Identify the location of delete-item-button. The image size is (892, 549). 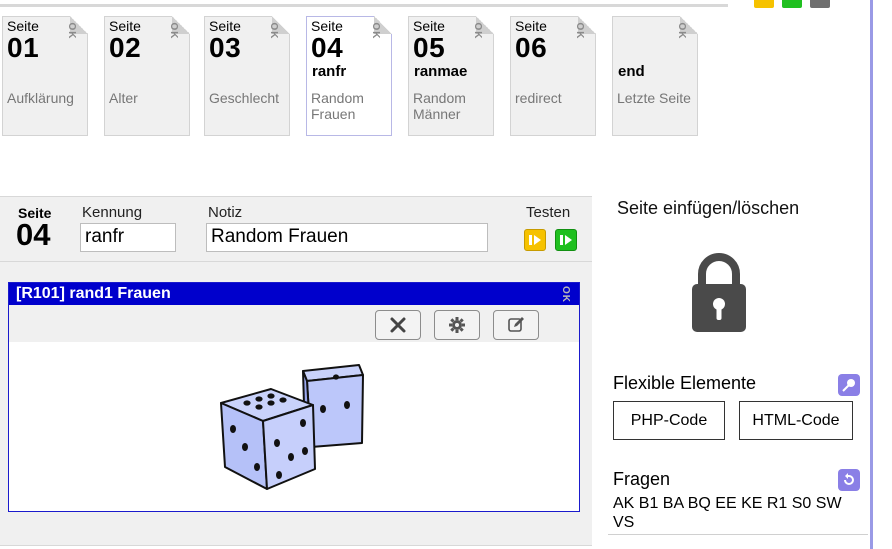
(398, 325).